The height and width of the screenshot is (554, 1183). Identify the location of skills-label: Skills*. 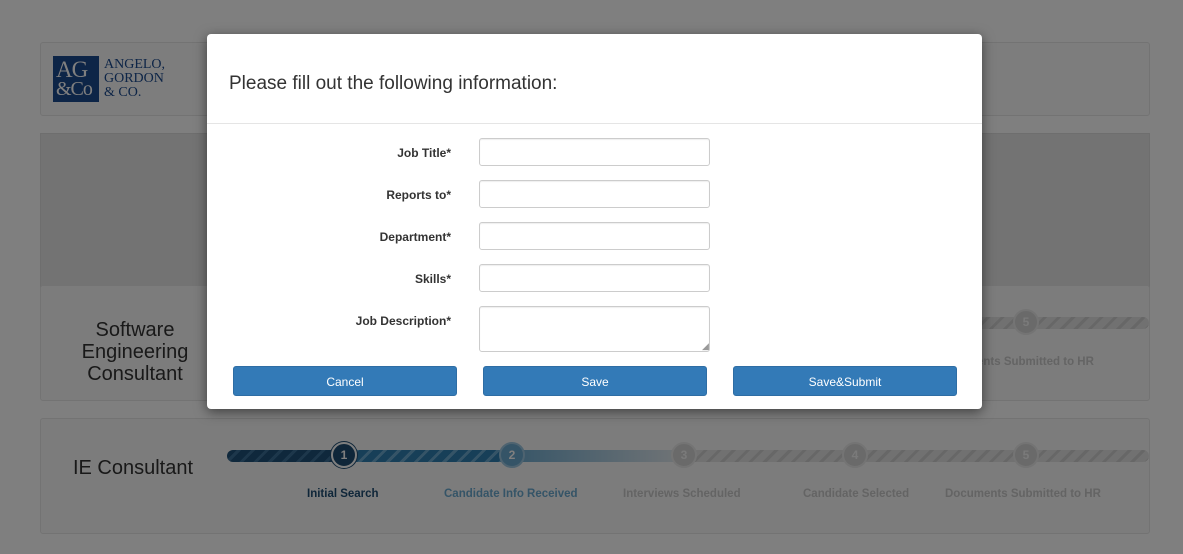
(432, 279).